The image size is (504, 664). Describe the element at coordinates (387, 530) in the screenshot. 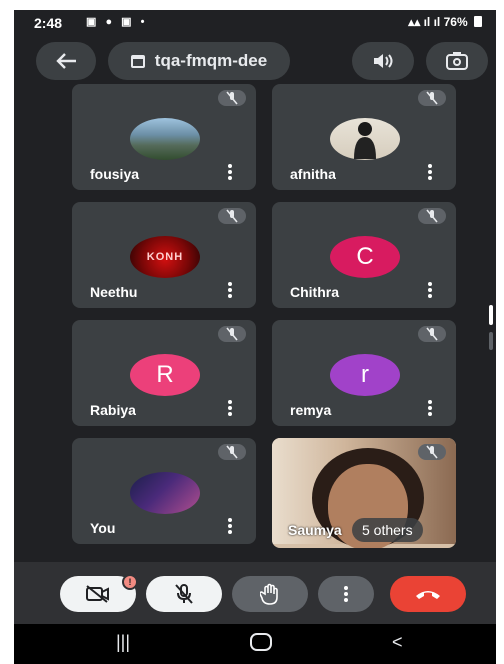

I see `others-count-chip: 5 others` at that location.